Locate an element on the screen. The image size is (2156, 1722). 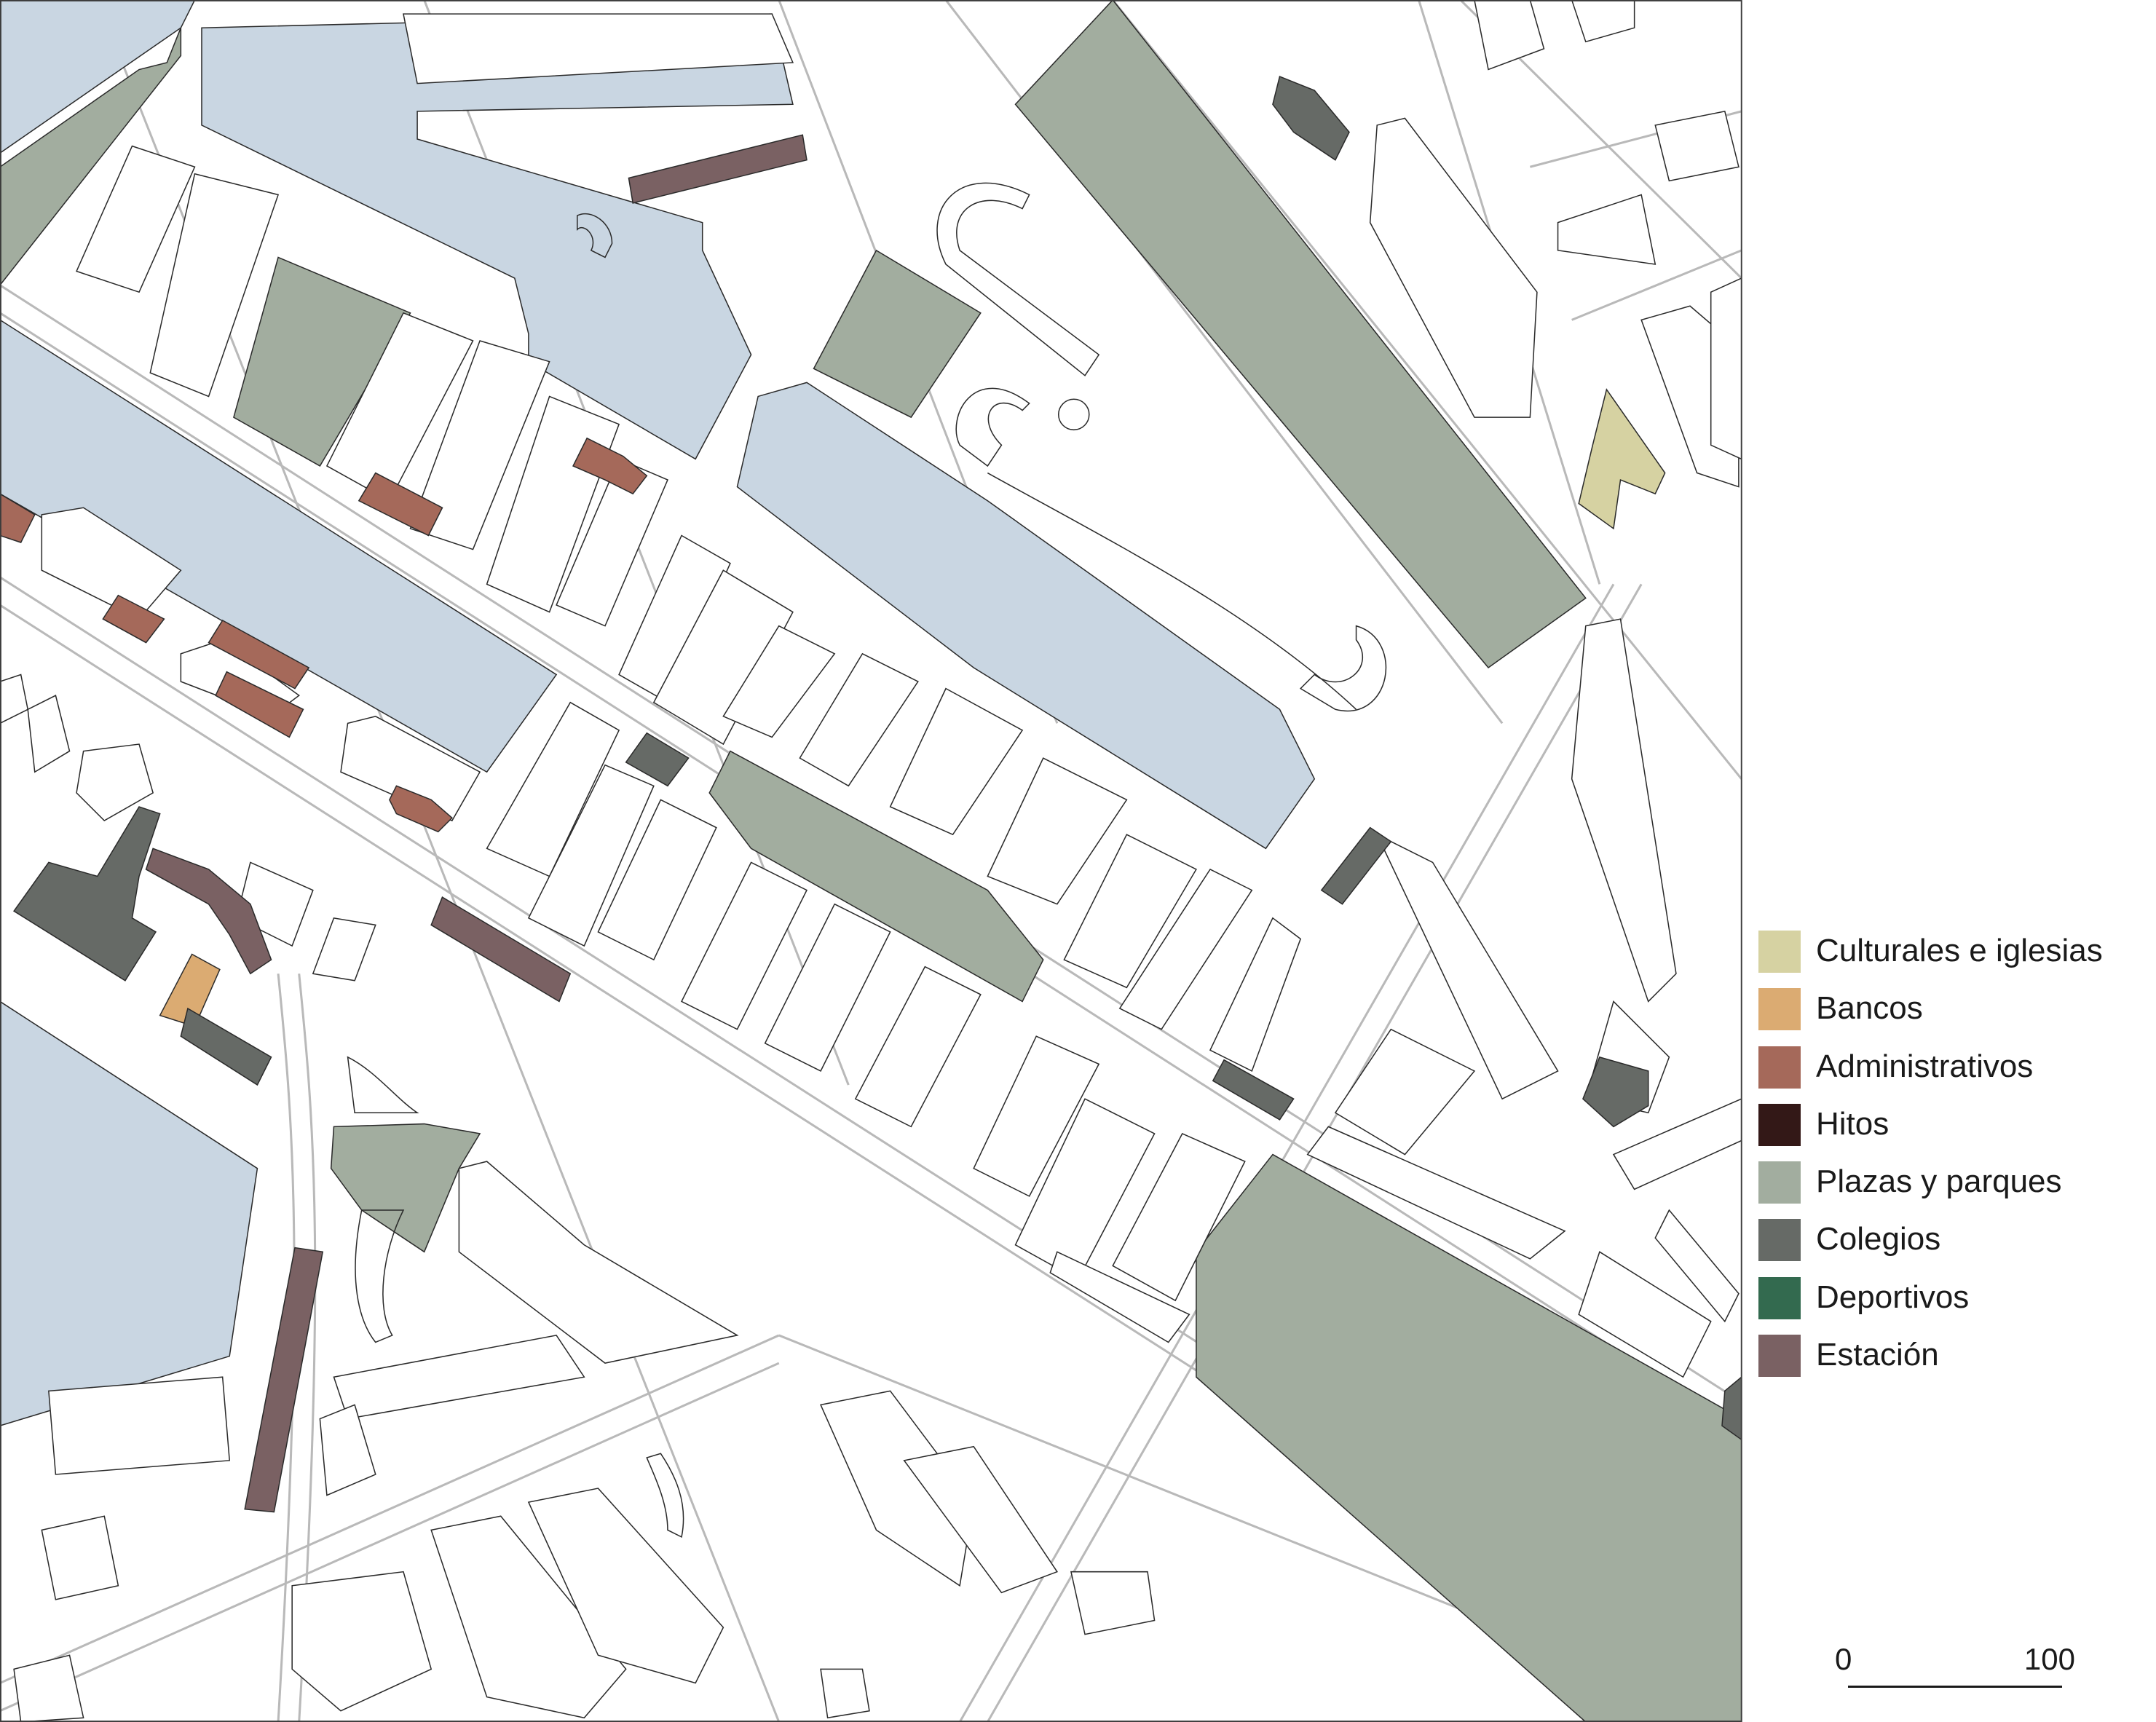
legend-label-banks: Bancos is located at coordinates (1869, 1008).